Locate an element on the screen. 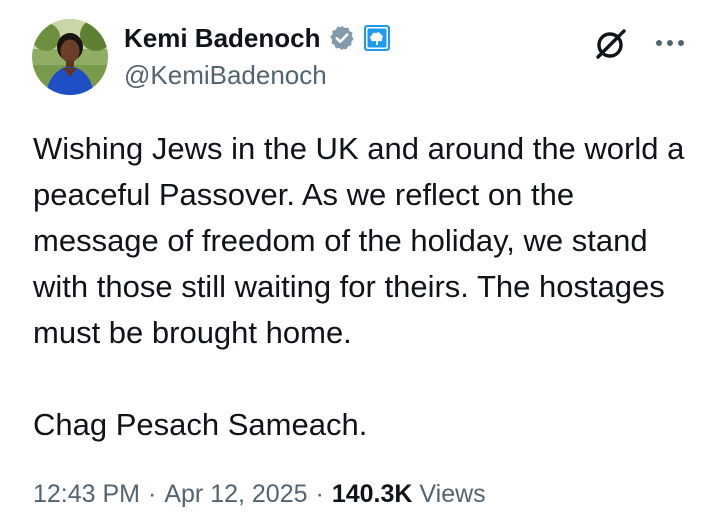  avatar is located at coordinates (70, 57).